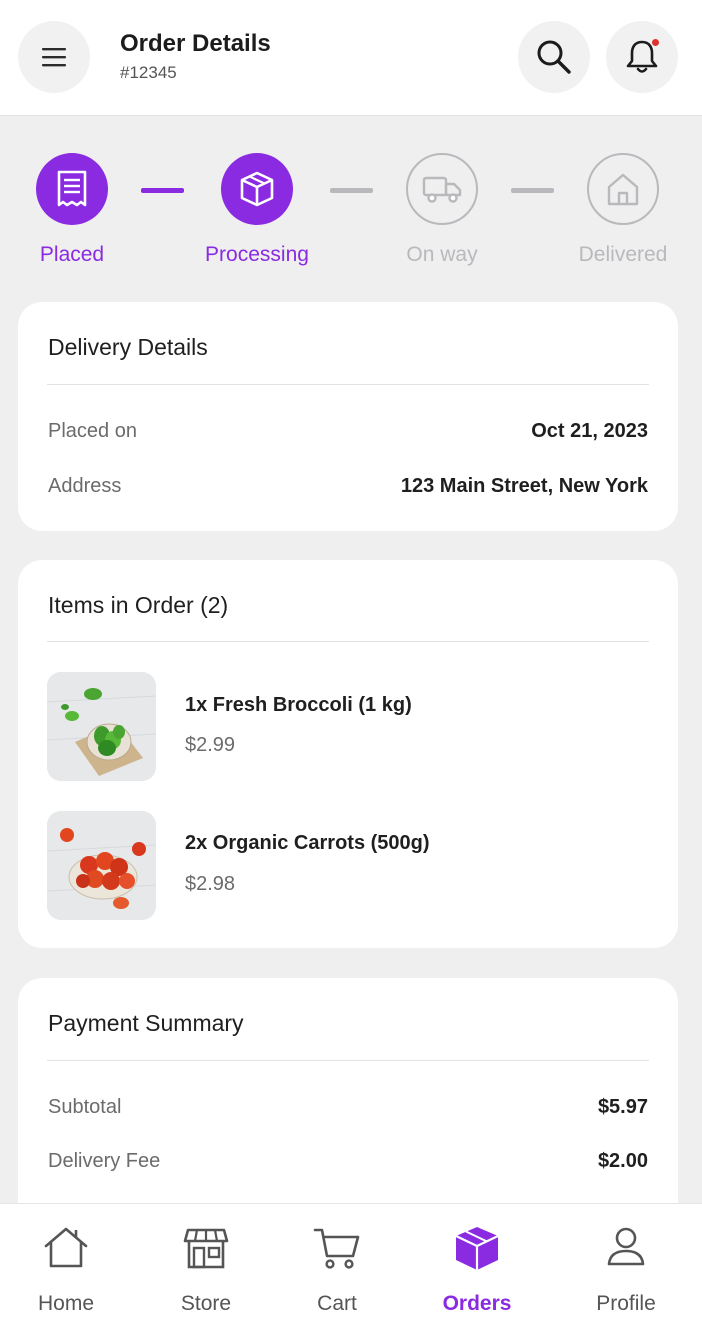  What do you see at coordinates (195, 43) in the screenshot?
I see `page-title: Order Details` at bounding box center [195, 43].